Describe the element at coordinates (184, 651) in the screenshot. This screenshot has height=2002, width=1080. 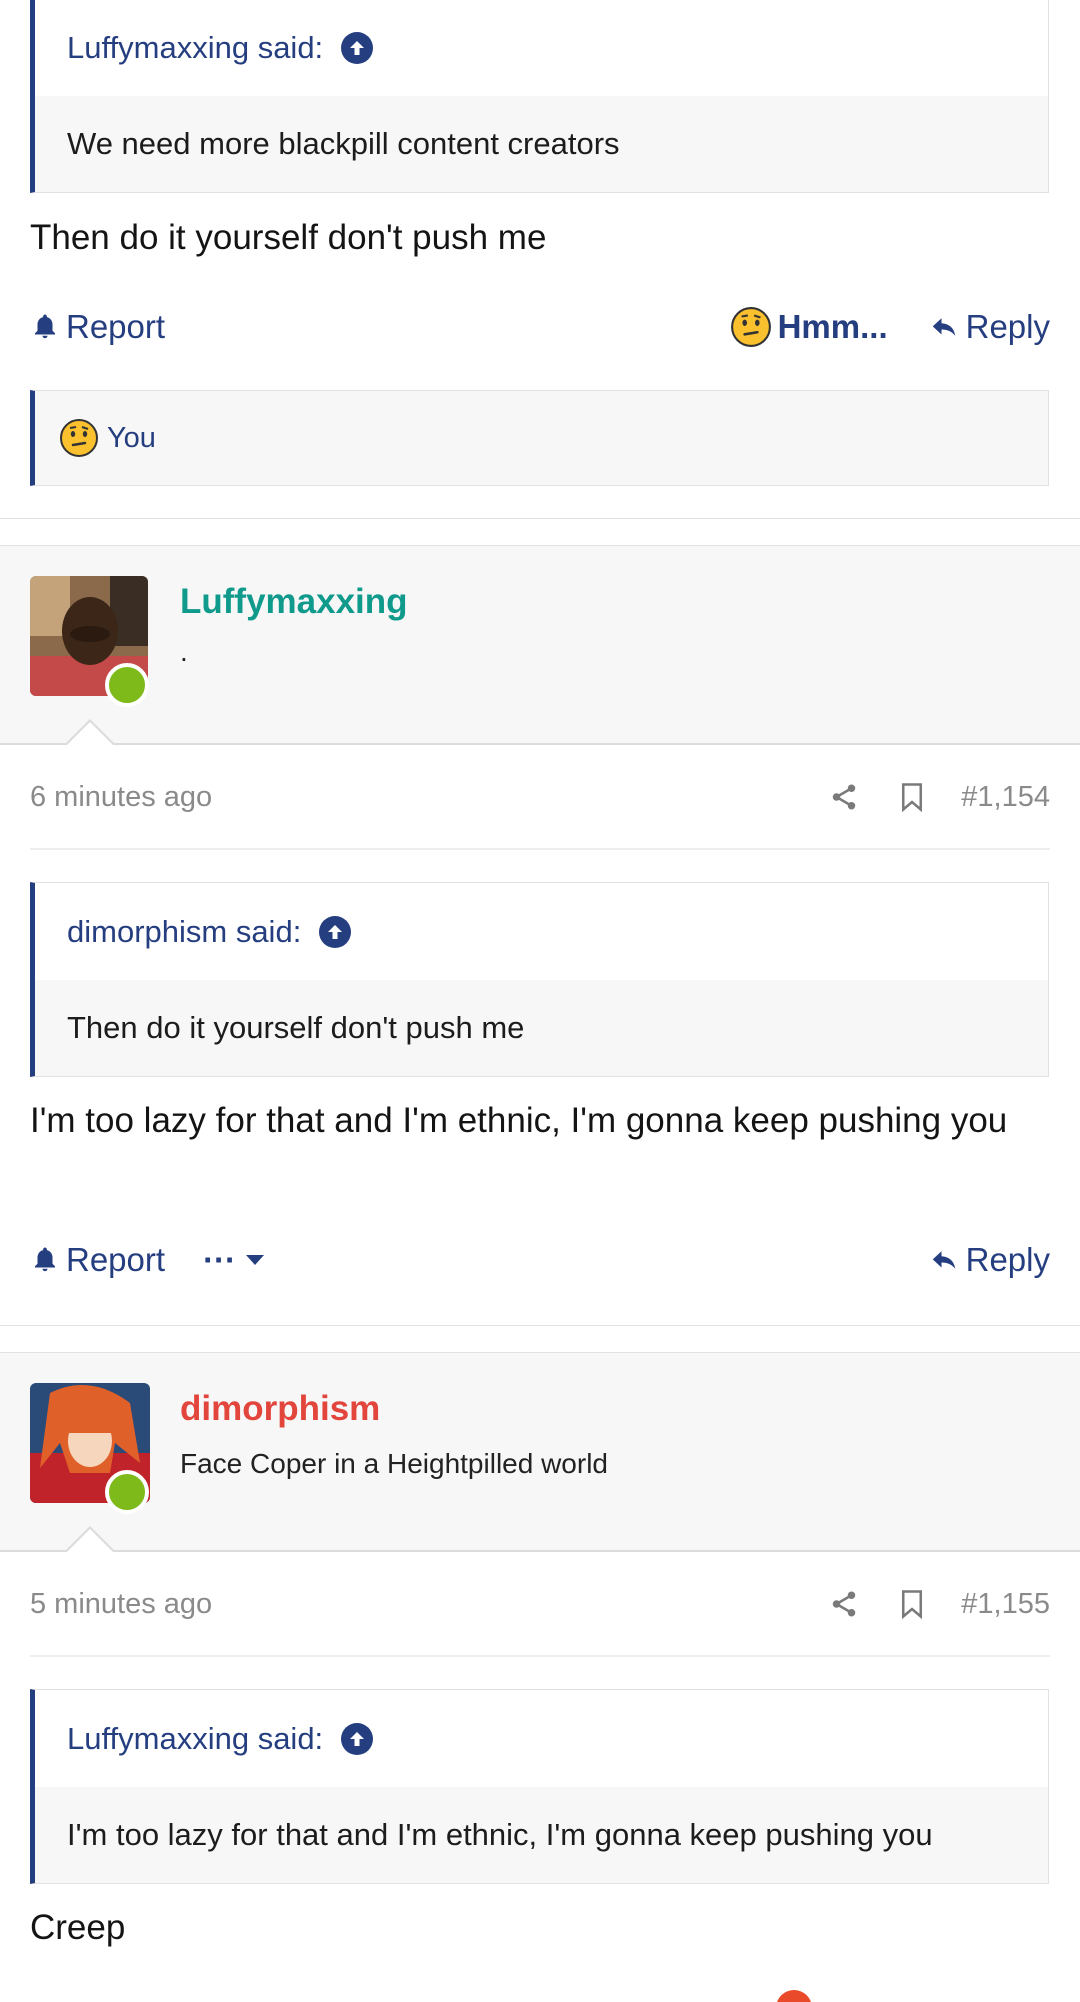
I see `user-title: .` at that location.